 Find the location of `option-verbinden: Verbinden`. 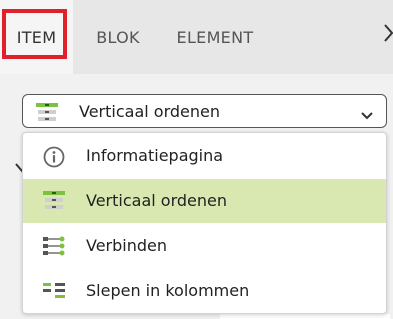

option-verbinden: Verbinden is located at coordinates (204, 246).